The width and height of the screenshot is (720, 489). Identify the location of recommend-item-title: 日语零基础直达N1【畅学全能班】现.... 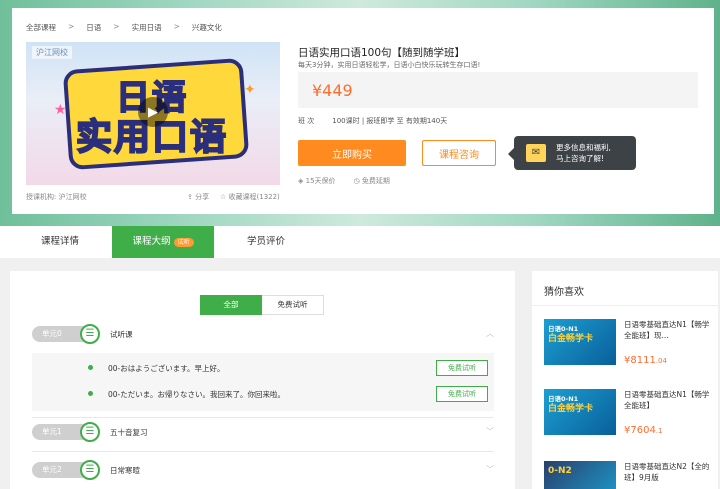
(667, 330).